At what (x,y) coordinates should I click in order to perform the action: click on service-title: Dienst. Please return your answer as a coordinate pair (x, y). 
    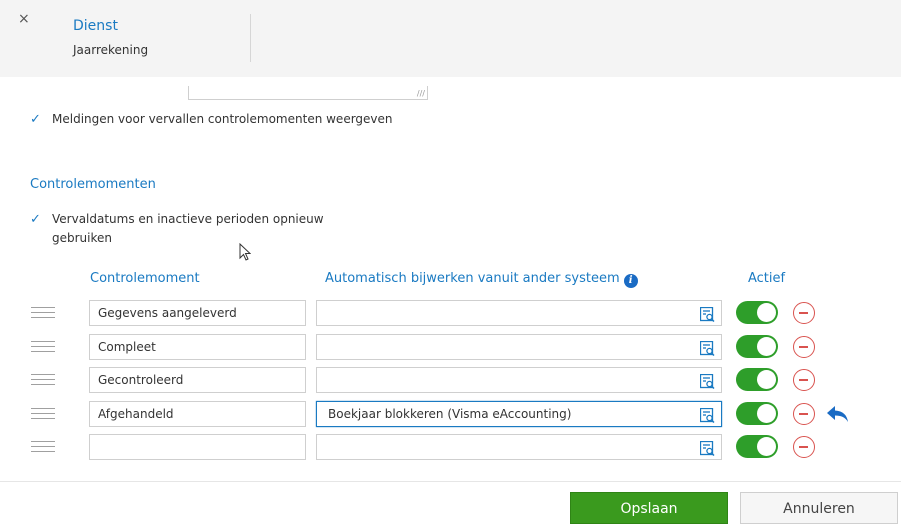
    Looking at the image, I should click on (95, 26).